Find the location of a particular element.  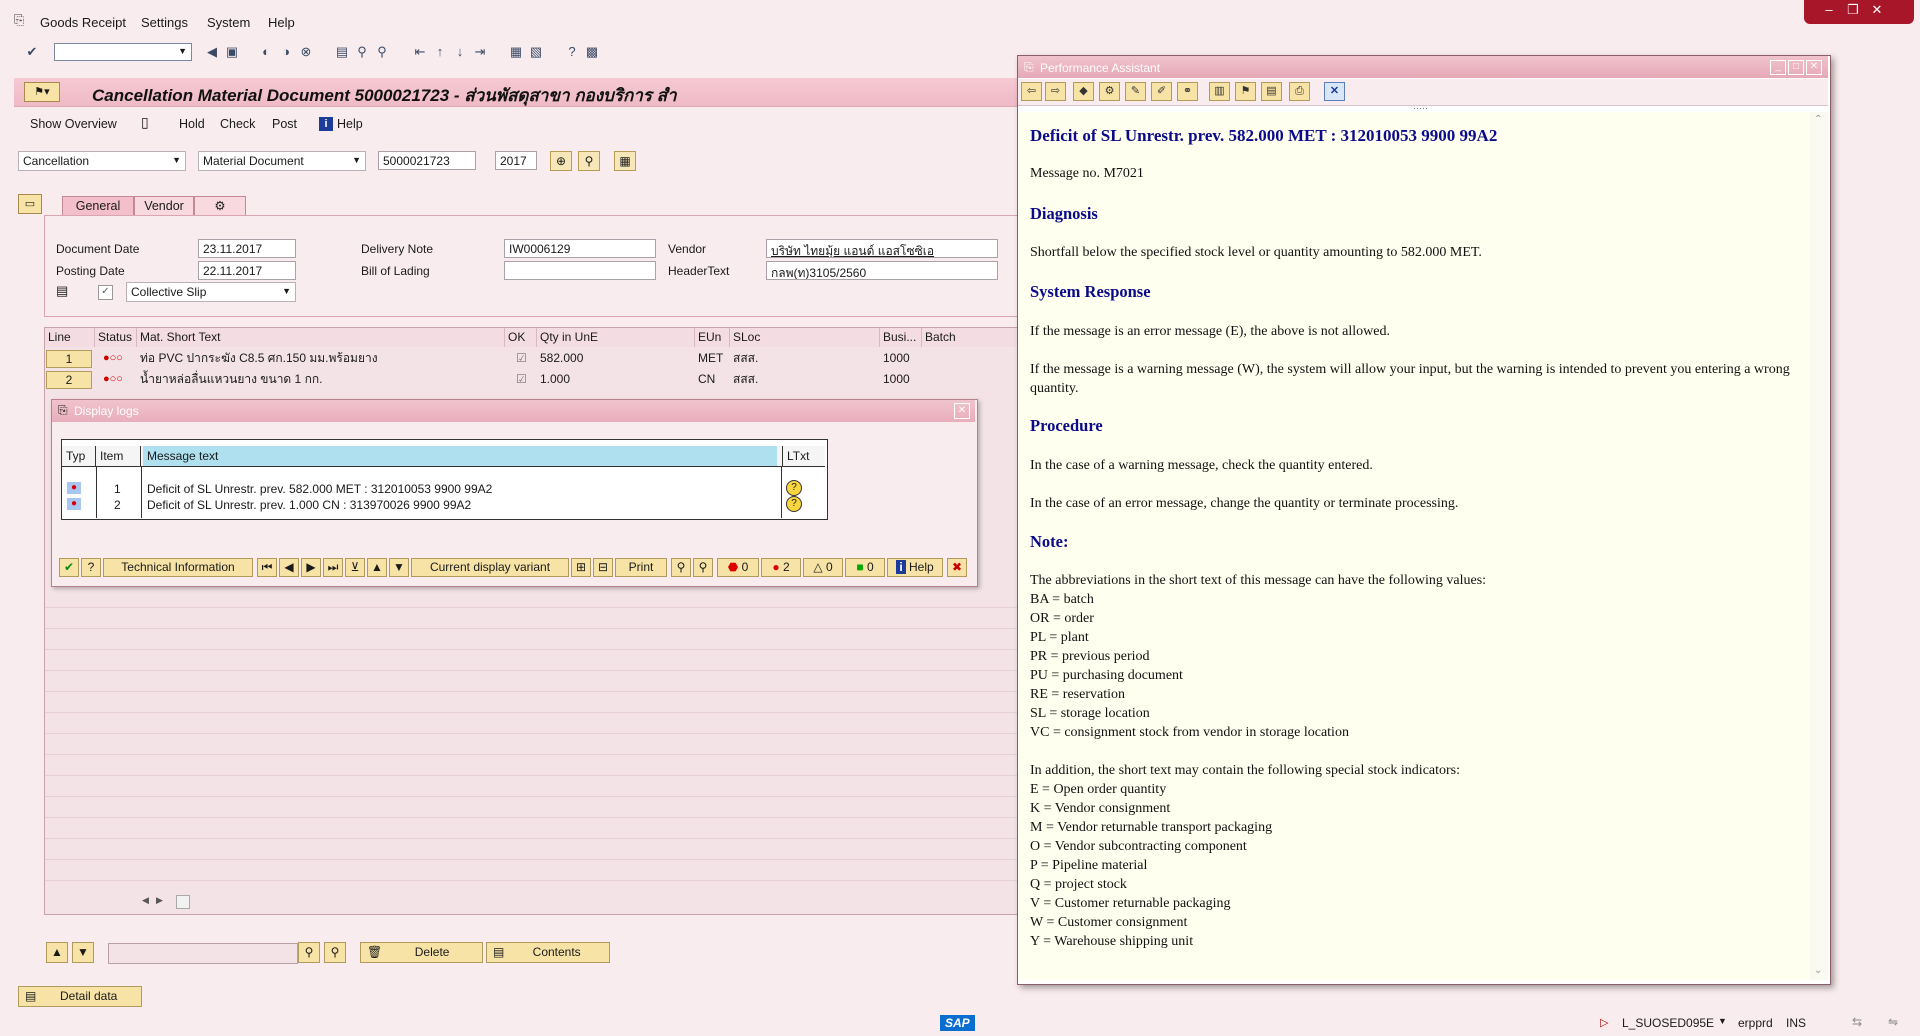

layout-toggle-icon: ⇋ is located at coordinates (1893, 1022).